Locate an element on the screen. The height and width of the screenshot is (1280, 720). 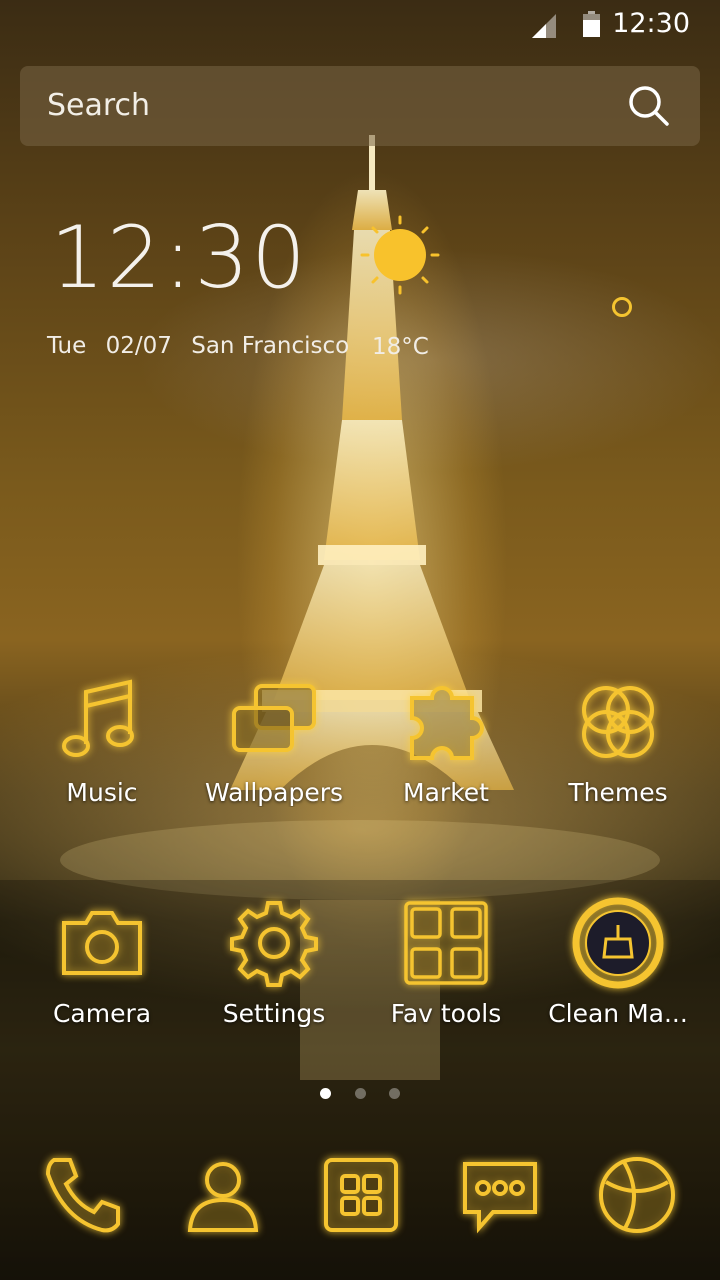
sun-icon is located at coordinates (400, 255).